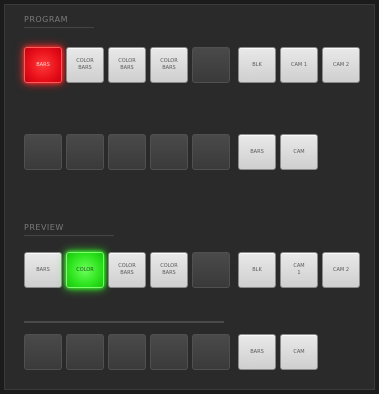  What do you see at coordinates (85, 270) in the screenshot?
I see `preview-source-button-2: COLOR` at bounding box center [85, 270].